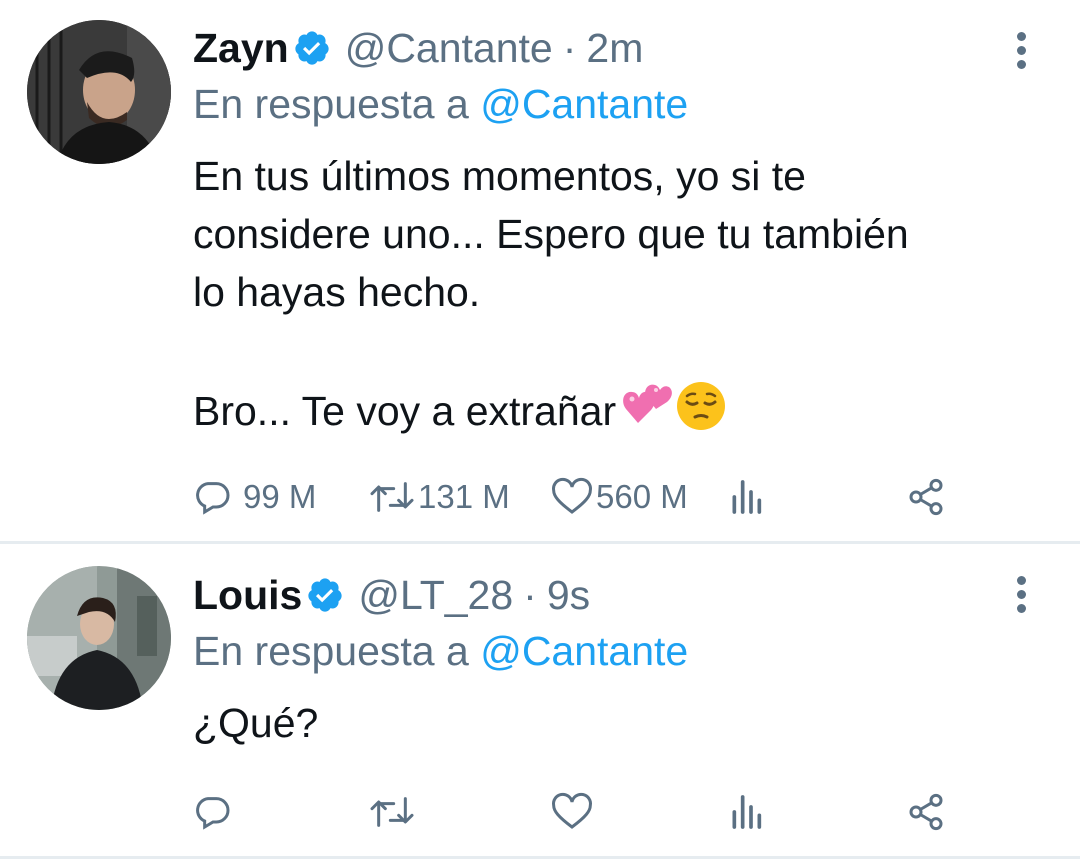  I want to click on tweet-text: ¿Qué?, so click(606, 723).